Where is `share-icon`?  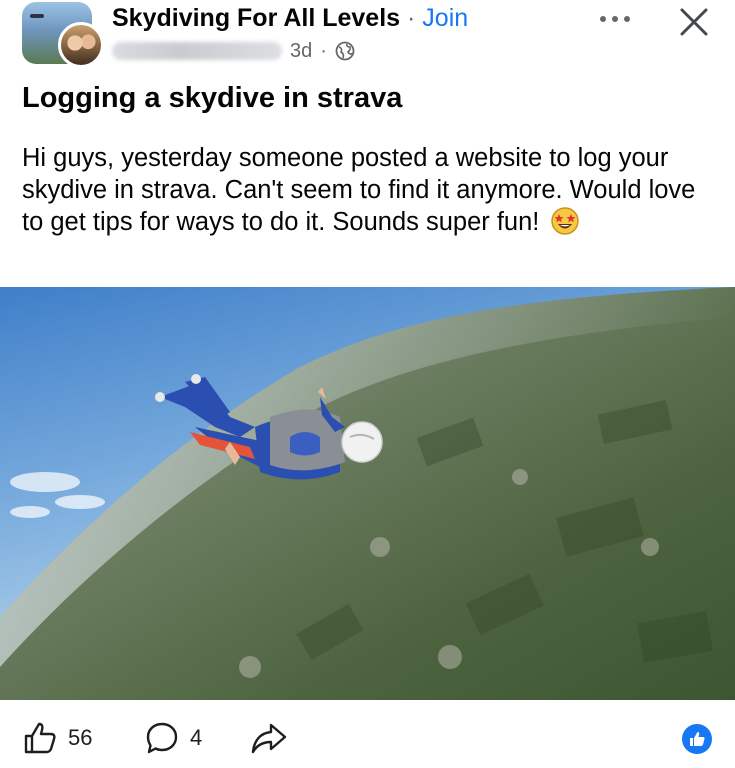
share-icon is located at coordinates (269, 738).